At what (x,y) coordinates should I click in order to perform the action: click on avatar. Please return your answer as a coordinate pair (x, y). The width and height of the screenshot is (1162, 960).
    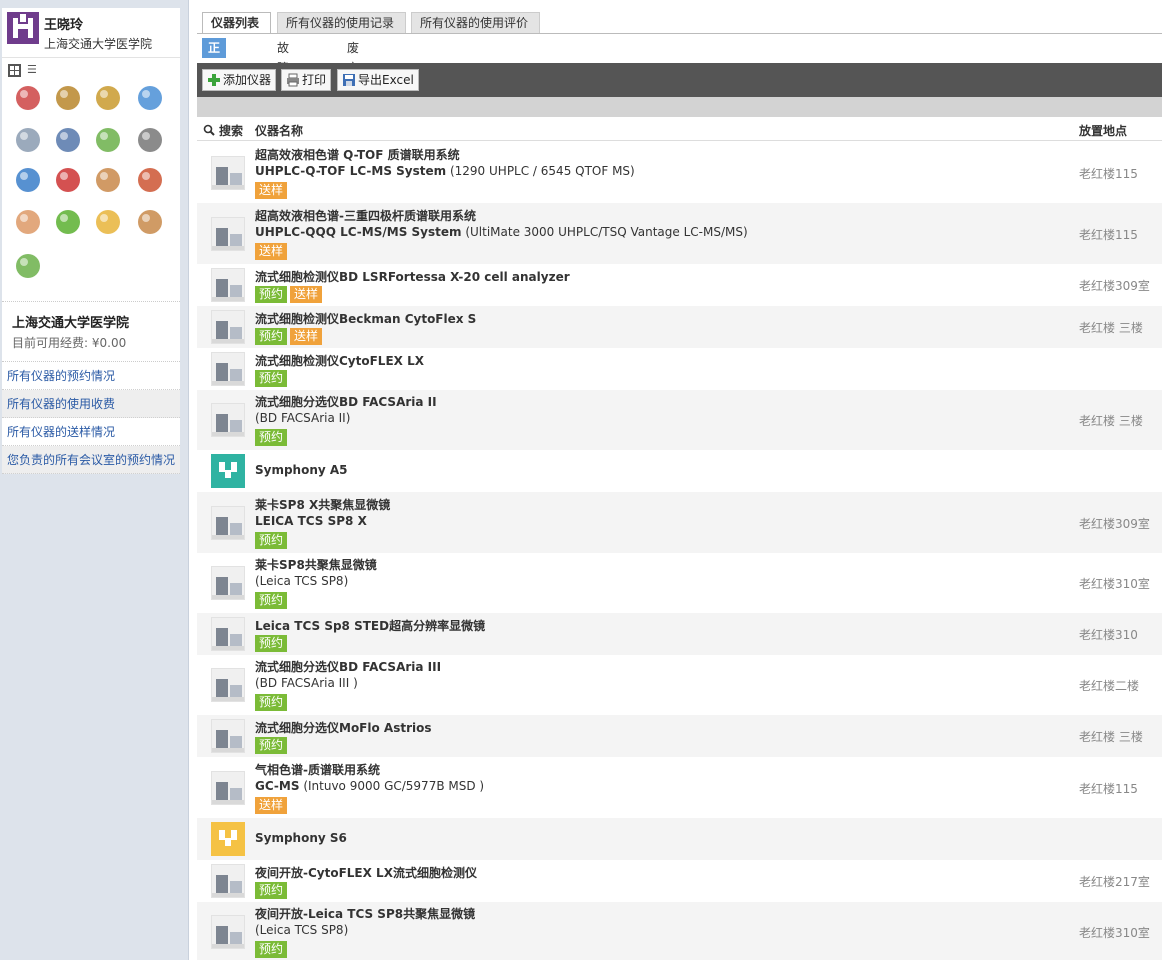
    Looking at the image, I should click on (23, 28).